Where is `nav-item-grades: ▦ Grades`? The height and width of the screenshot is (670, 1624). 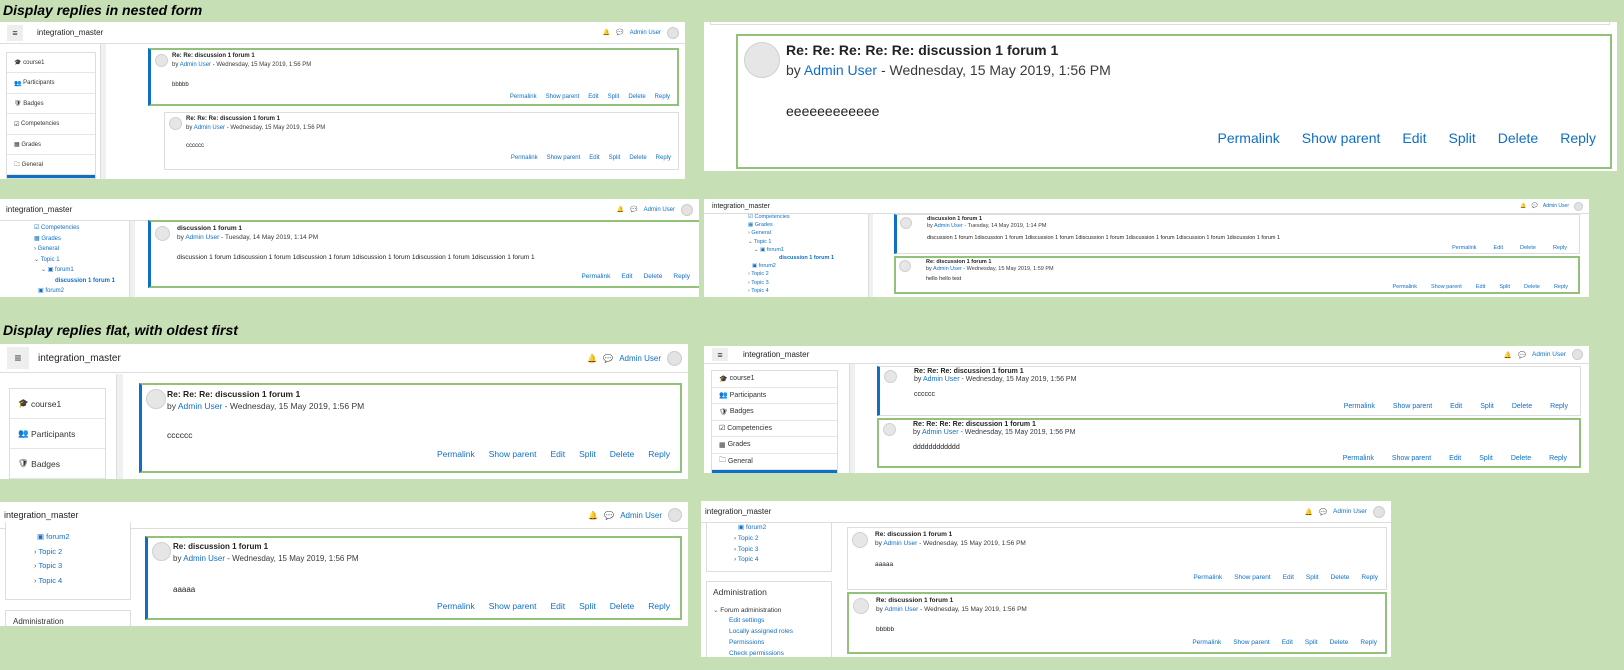
nav-item-grades: ▦ Grades is located at coordinates (774, 445).